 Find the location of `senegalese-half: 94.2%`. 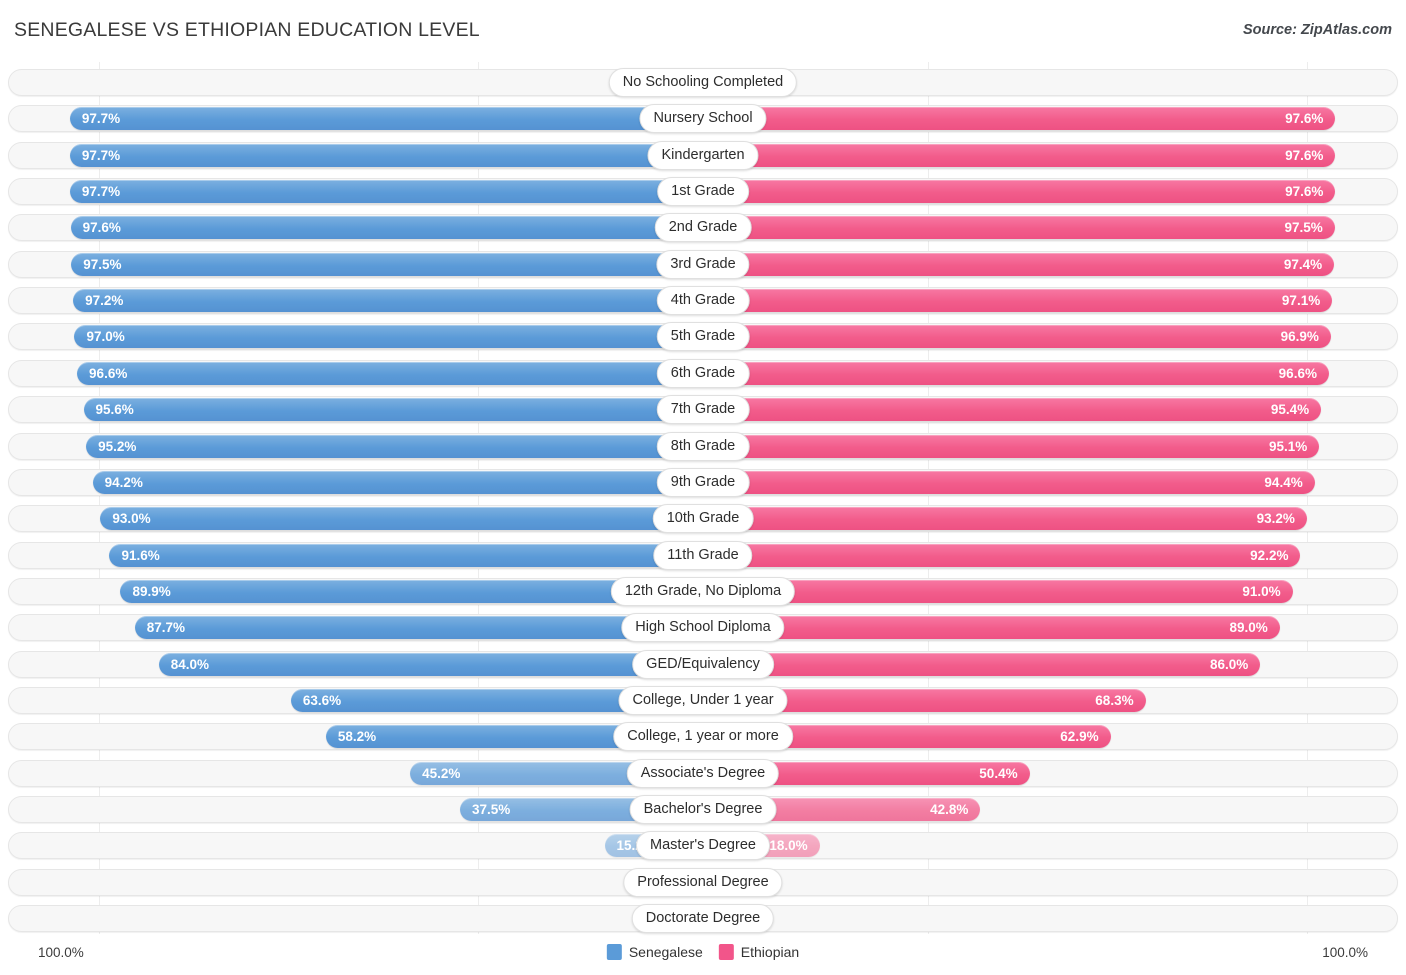

senegalese-half: 94.2% is located at coordinates (355, 482).